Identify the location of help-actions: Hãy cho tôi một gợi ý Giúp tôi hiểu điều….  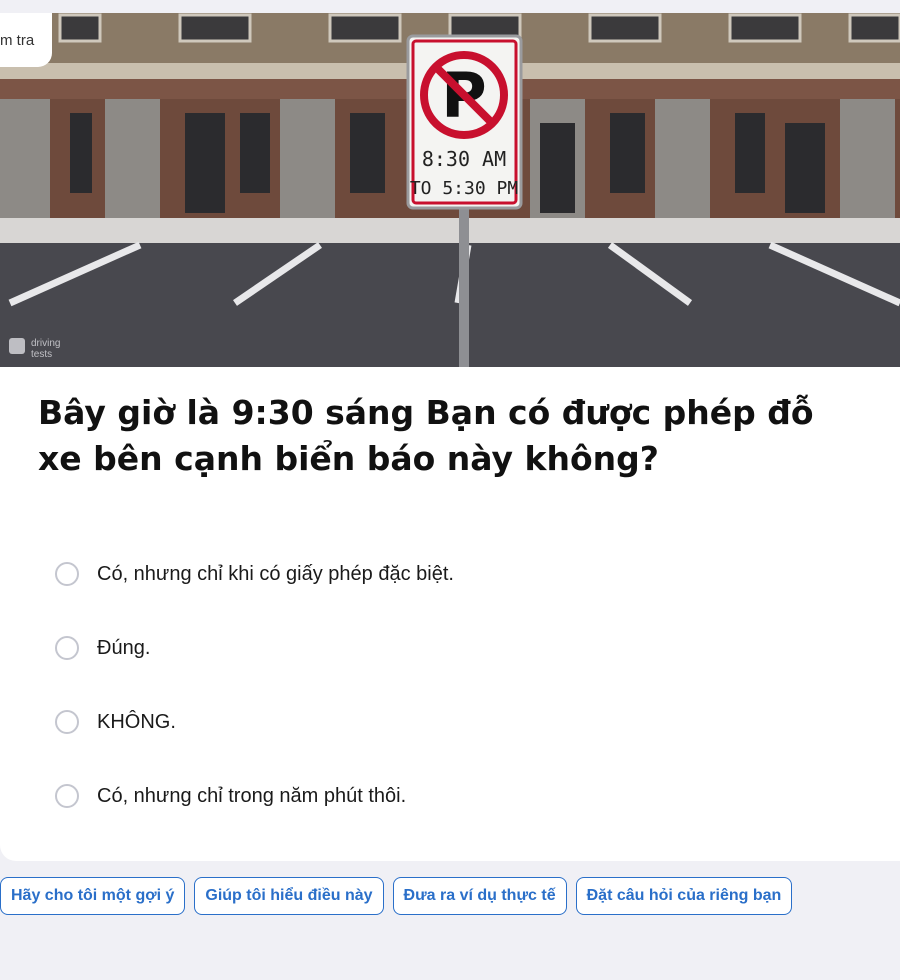
(396, 896).